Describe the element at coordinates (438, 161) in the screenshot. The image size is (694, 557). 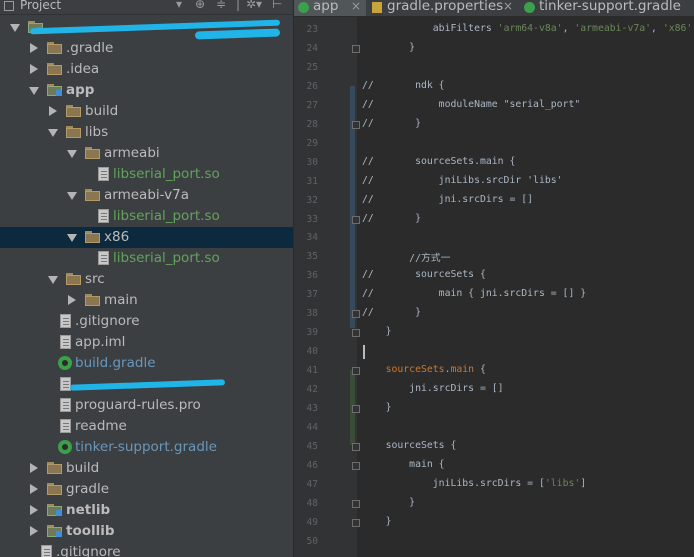
I see `code-line: // sourceSets.main {` at that location.